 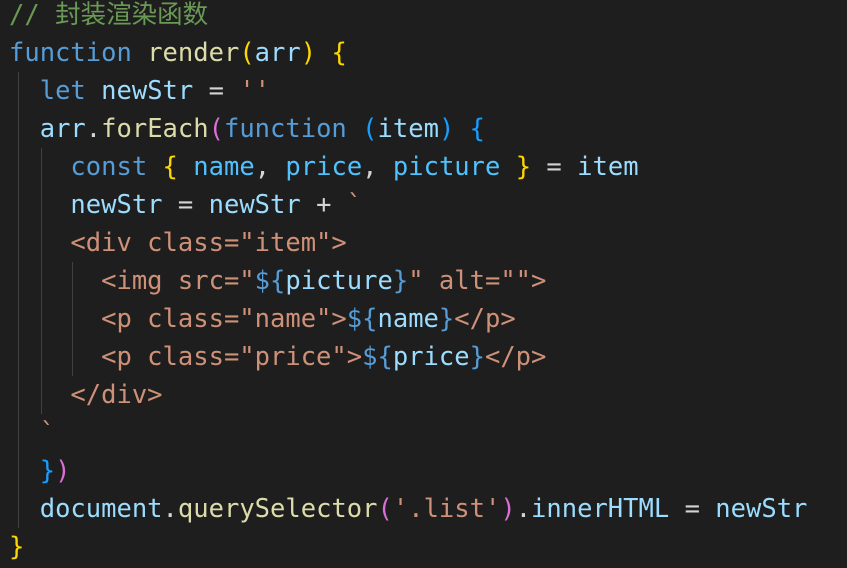 What do you see at coordinates (109, 167) in the screenshot?
I see `keyword-const: const` at bounding box center [109, 167].